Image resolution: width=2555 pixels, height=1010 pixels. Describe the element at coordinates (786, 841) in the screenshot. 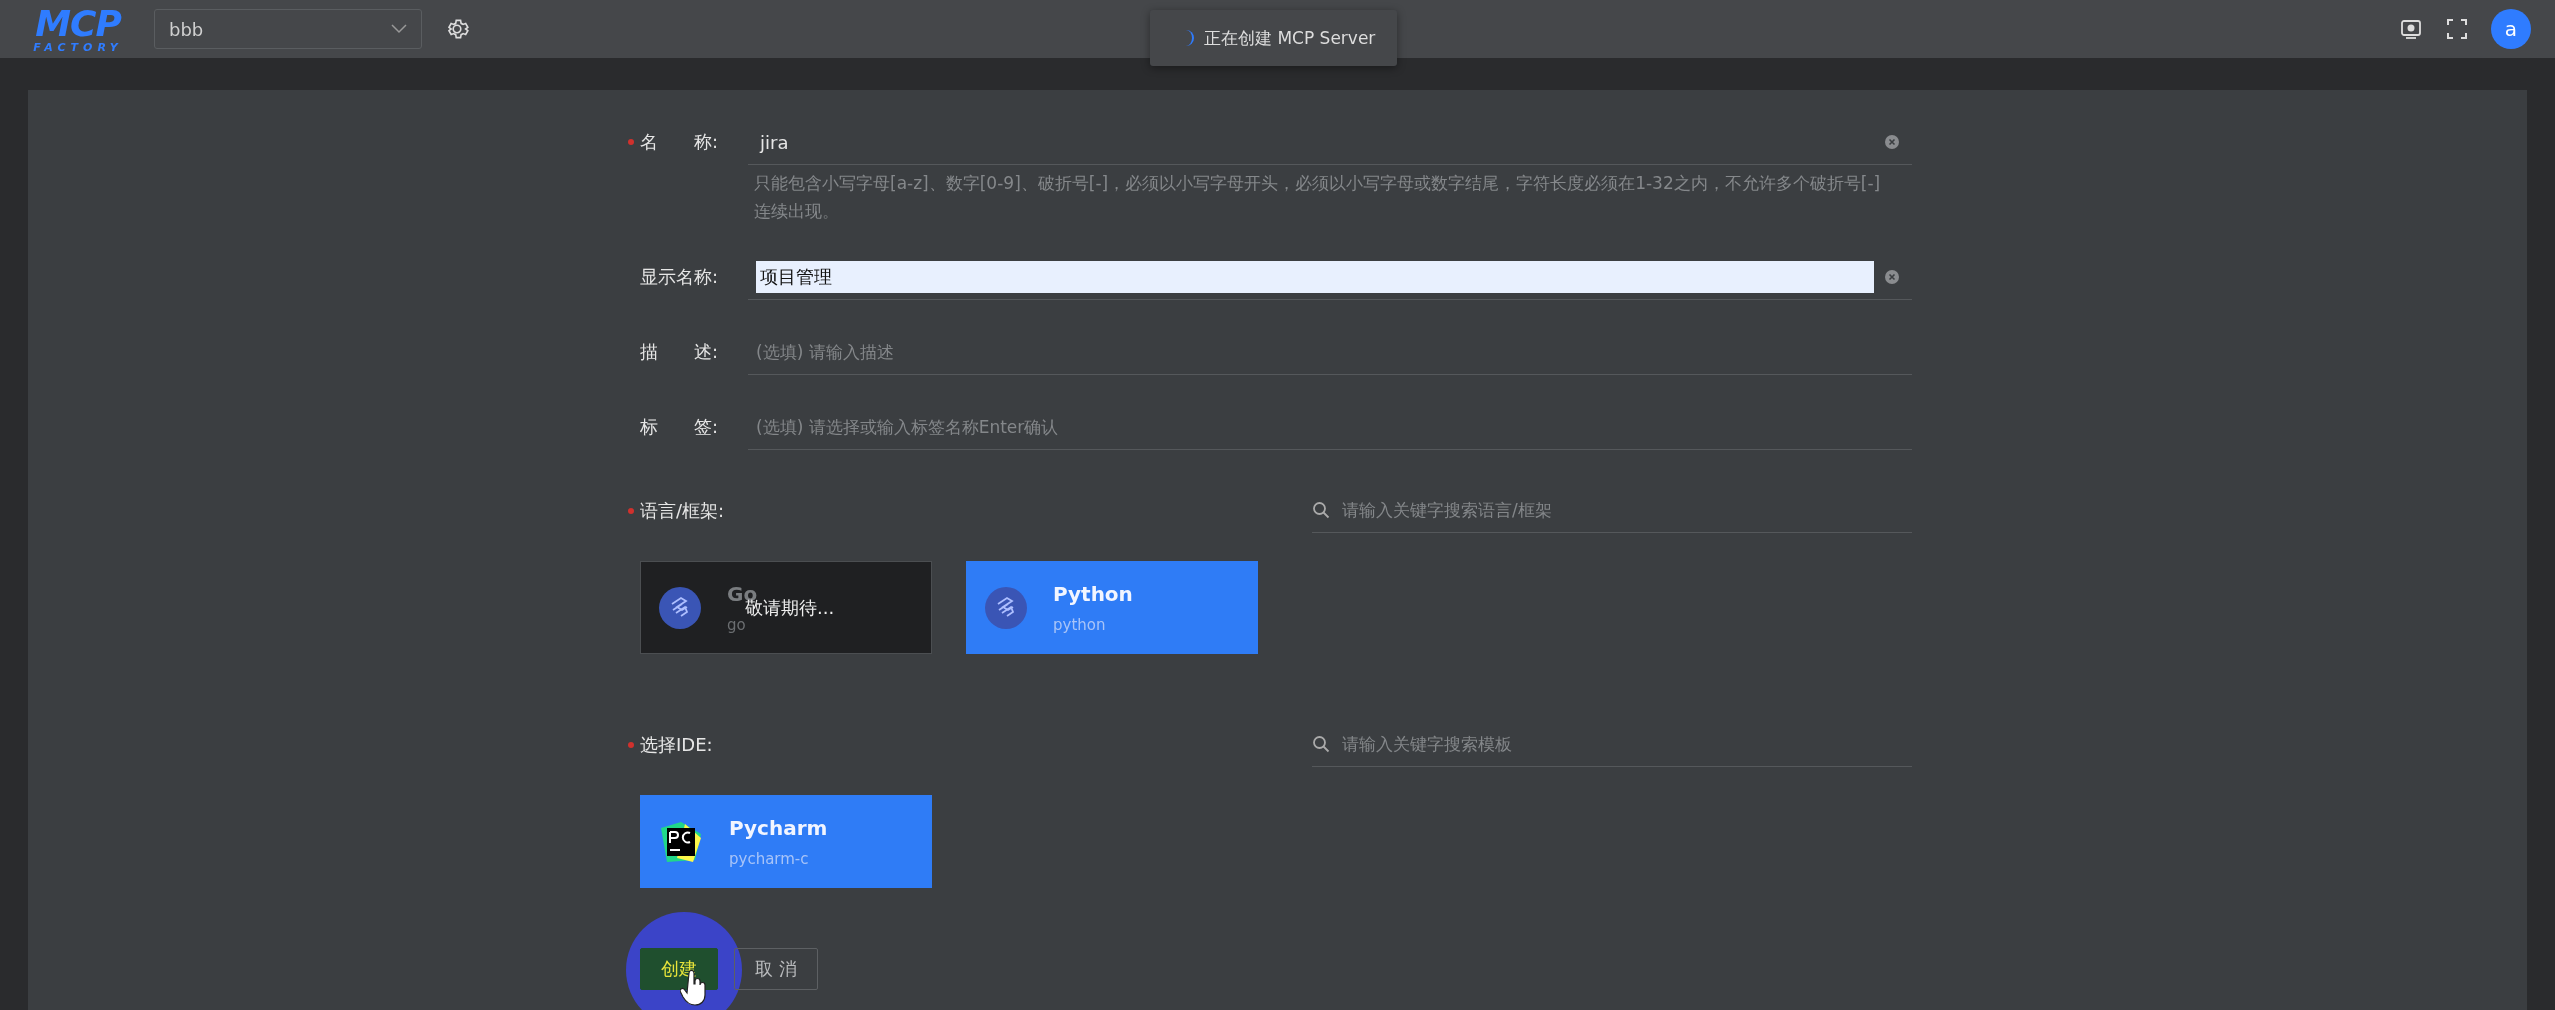

I see `option-card: Pycharm pycharm-c` at that location.